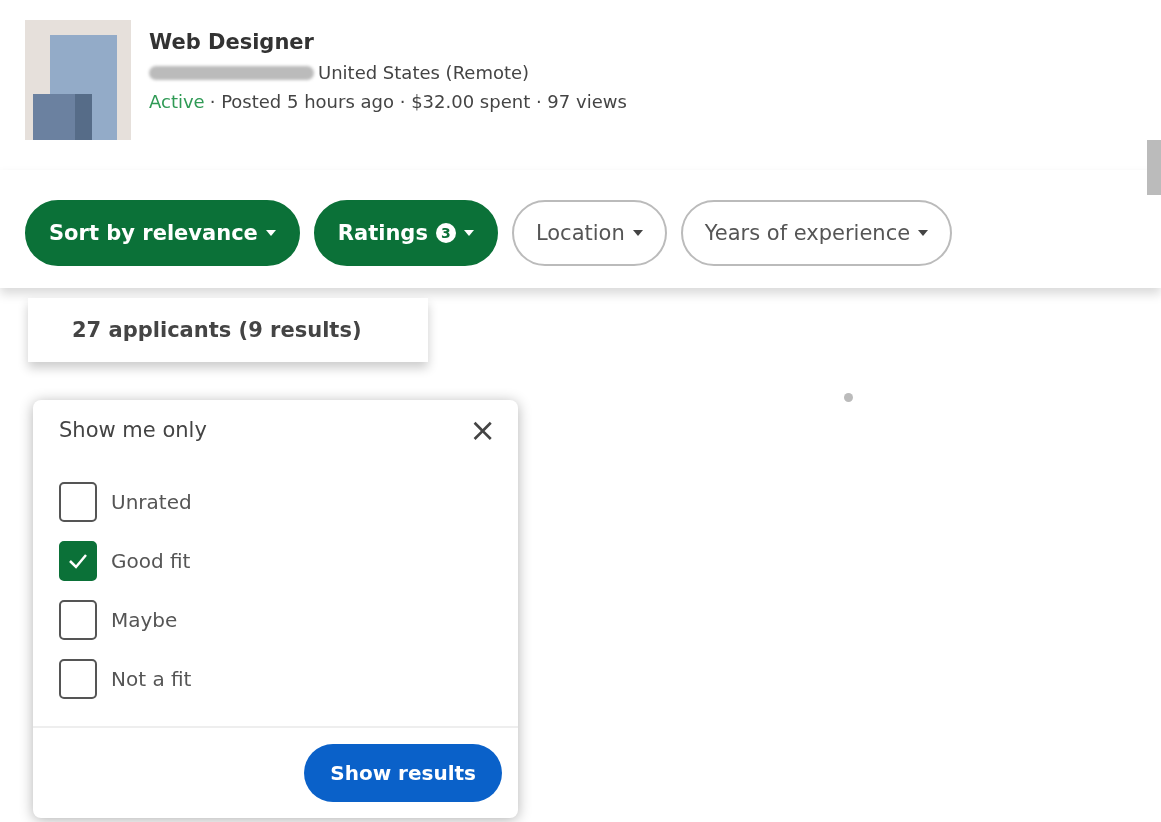  Describe the element at coordinates (151, 560) in the screenshot. I see `option-label: Good fit` at that location.